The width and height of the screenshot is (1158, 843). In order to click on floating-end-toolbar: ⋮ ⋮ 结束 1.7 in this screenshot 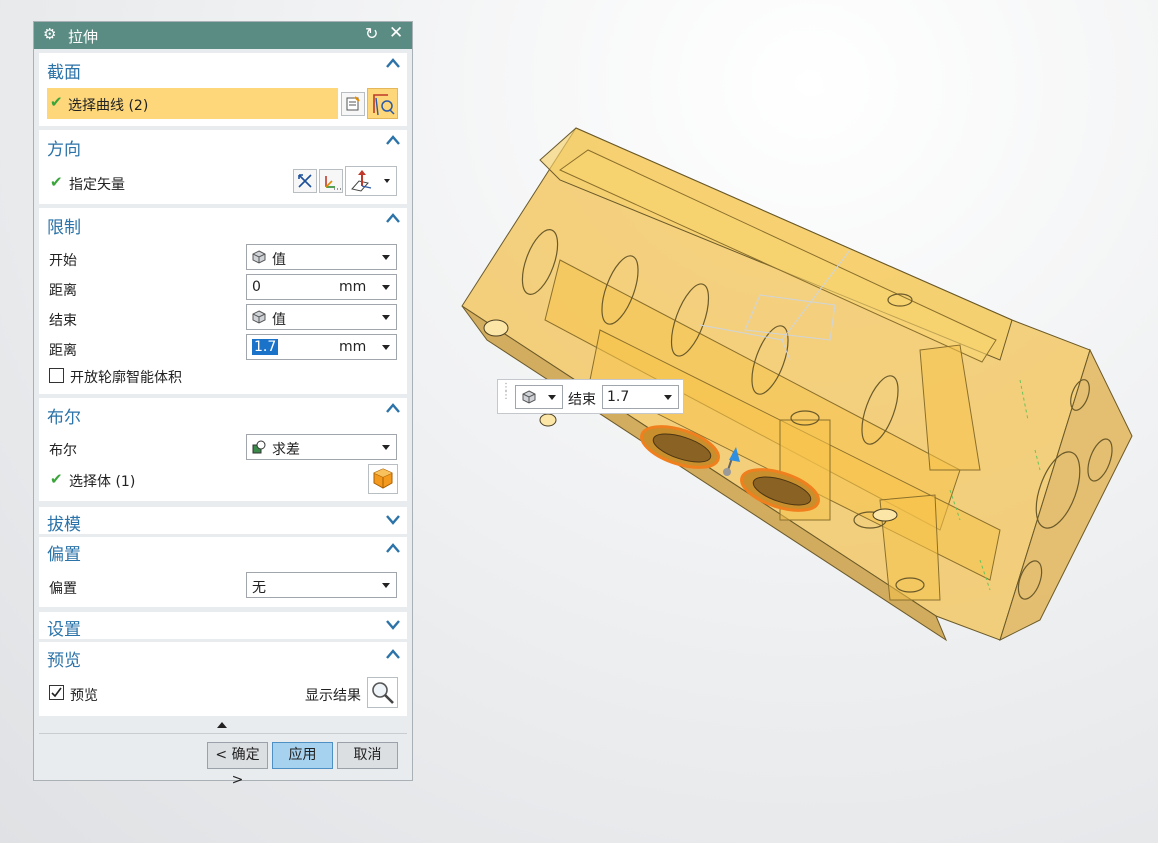, I will do `click(590, 396)`.